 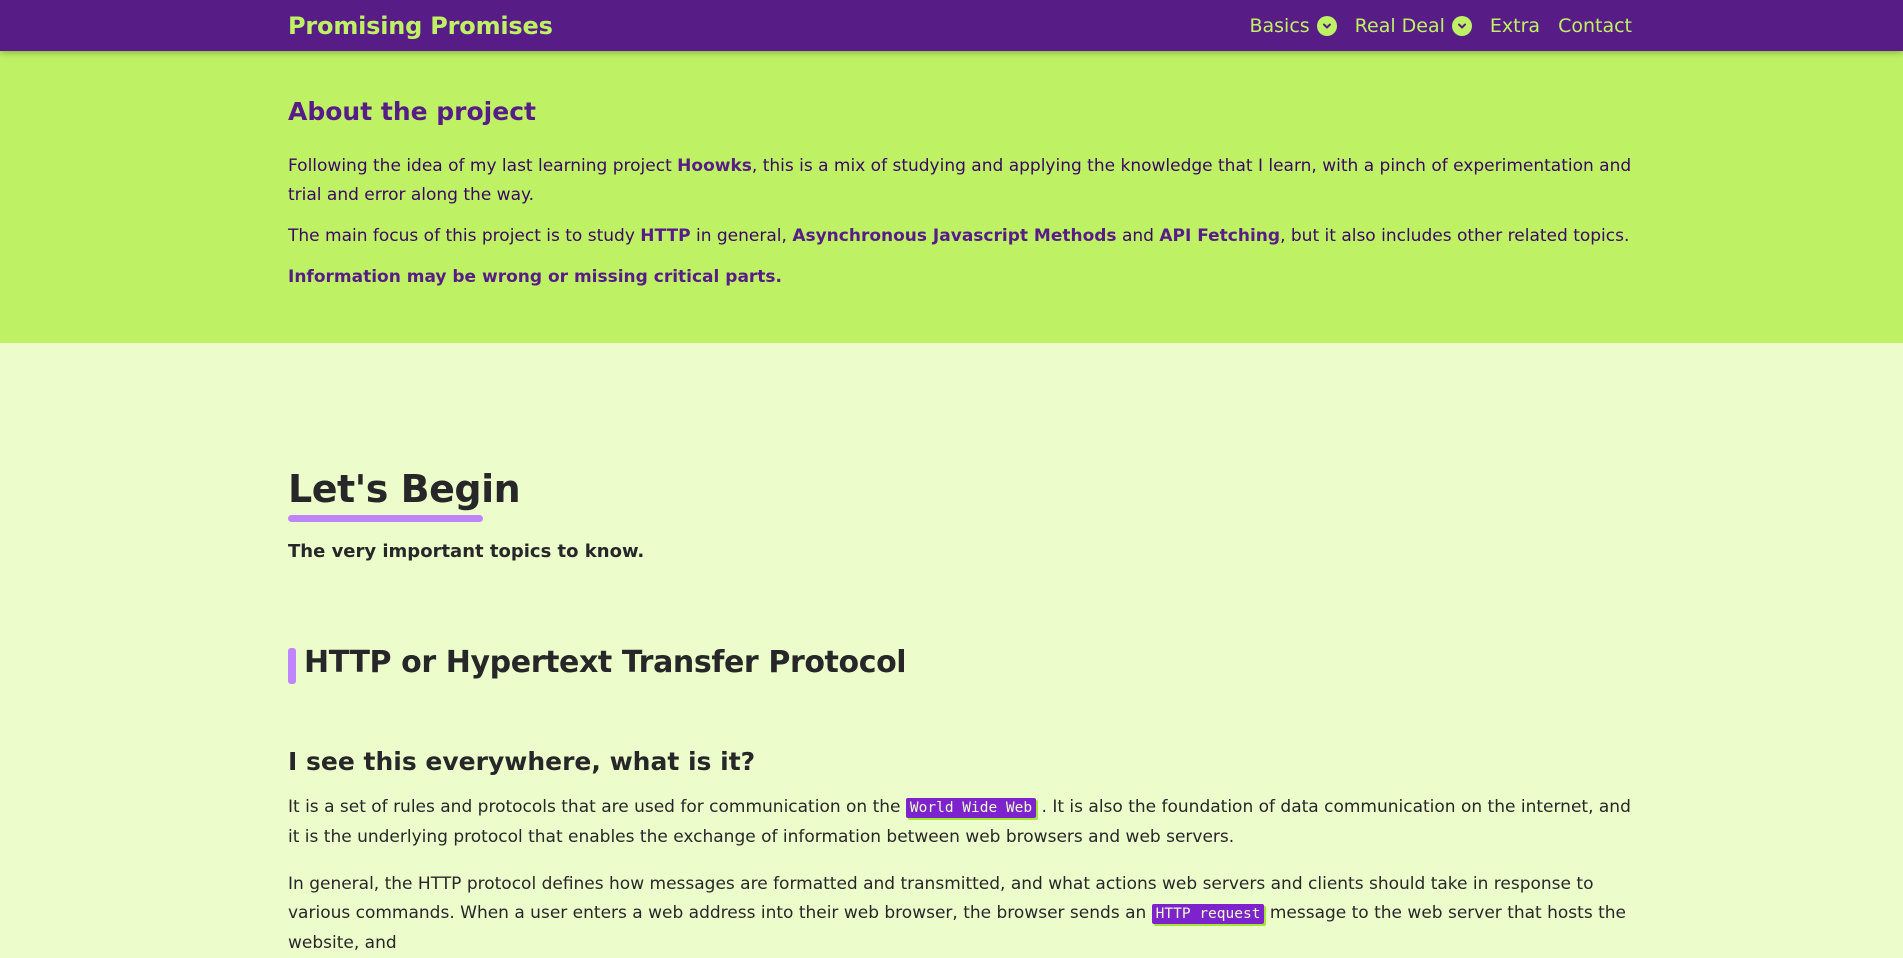 I want to click on nav-item-label: Contact, so click(x=1595, y=25).